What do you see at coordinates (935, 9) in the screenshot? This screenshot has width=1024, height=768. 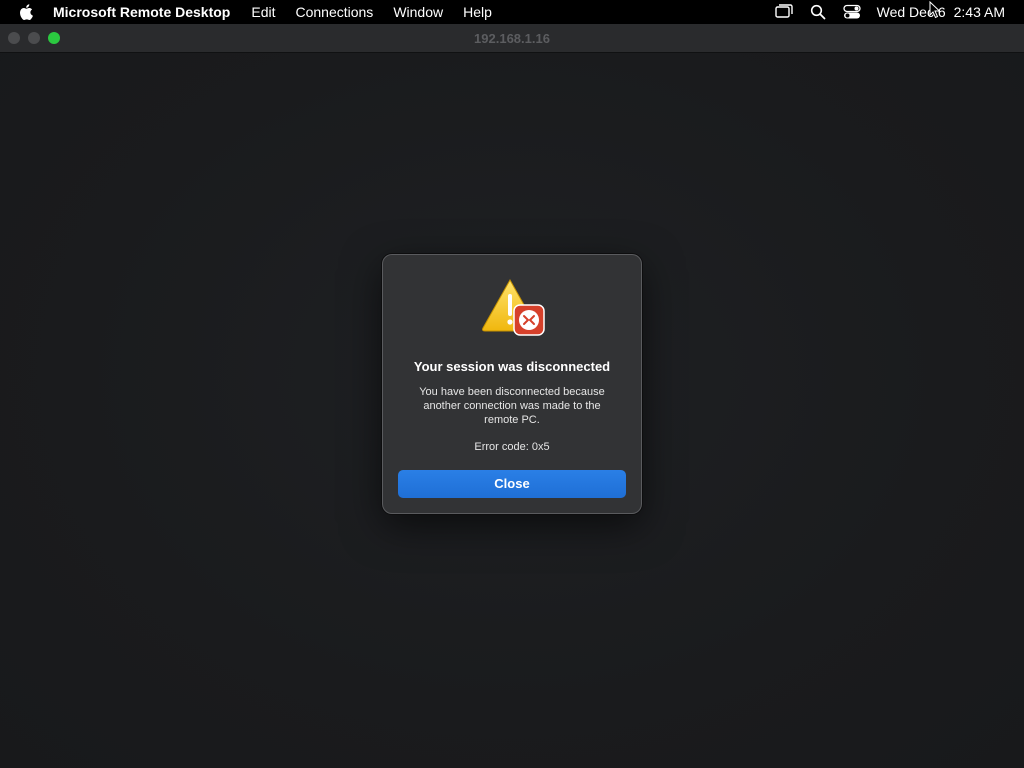 I see `mouse-pointer-icon` at bounding box center [935, 9].